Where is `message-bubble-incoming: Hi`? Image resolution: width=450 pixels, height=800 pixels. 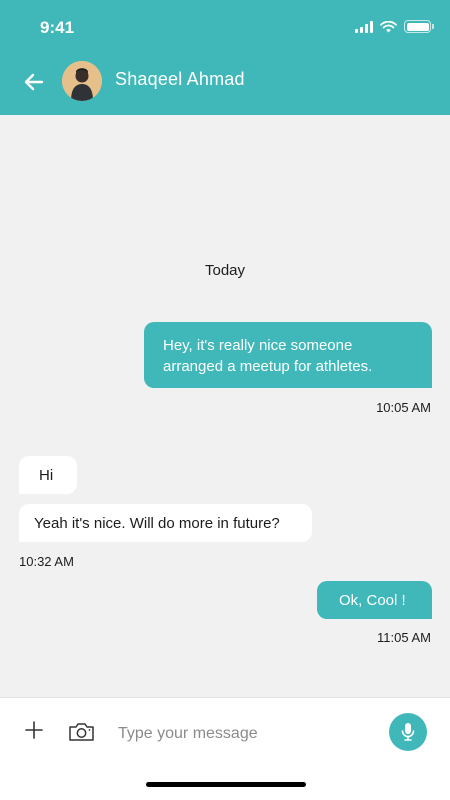 message-bubble-incoming: Hi is located at coordinates (48, 475).